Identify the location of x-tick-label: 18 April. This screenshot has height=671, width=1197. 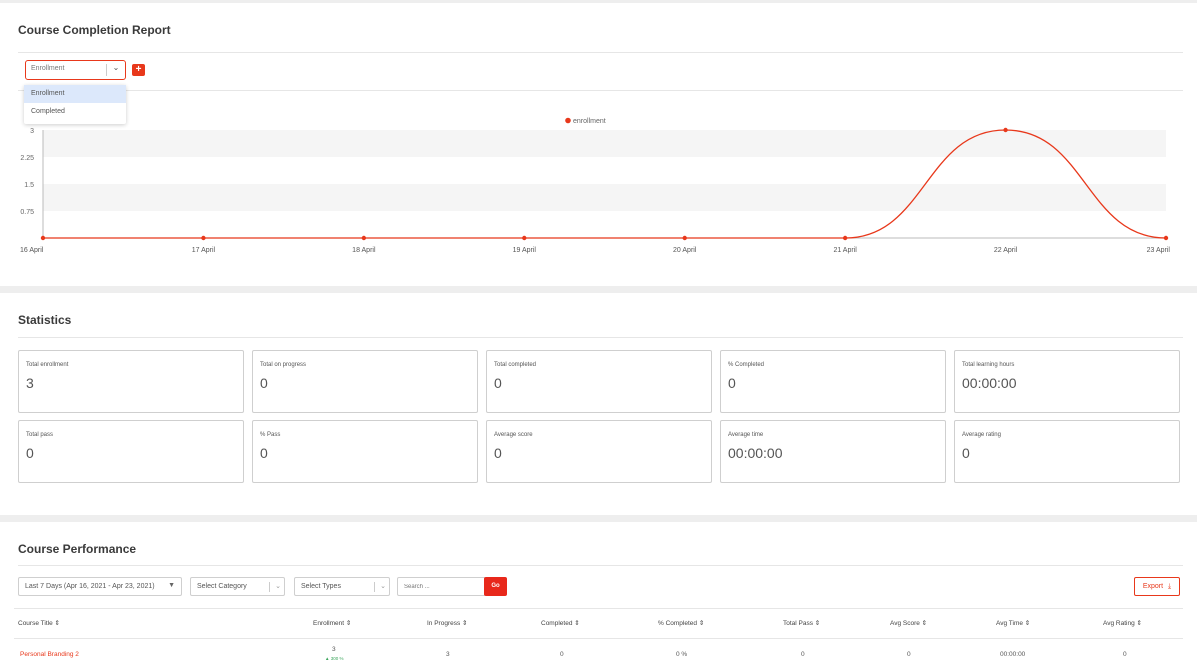
(364, 250).